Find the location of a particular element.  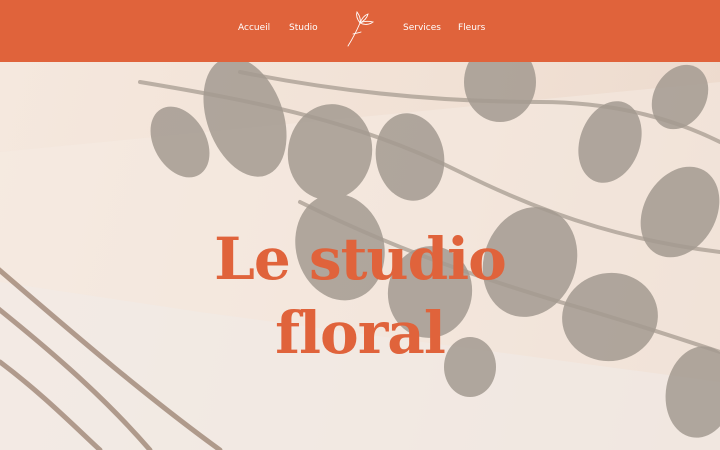

nav-link-accueil: Accueil is located at coordinates (254, 28).